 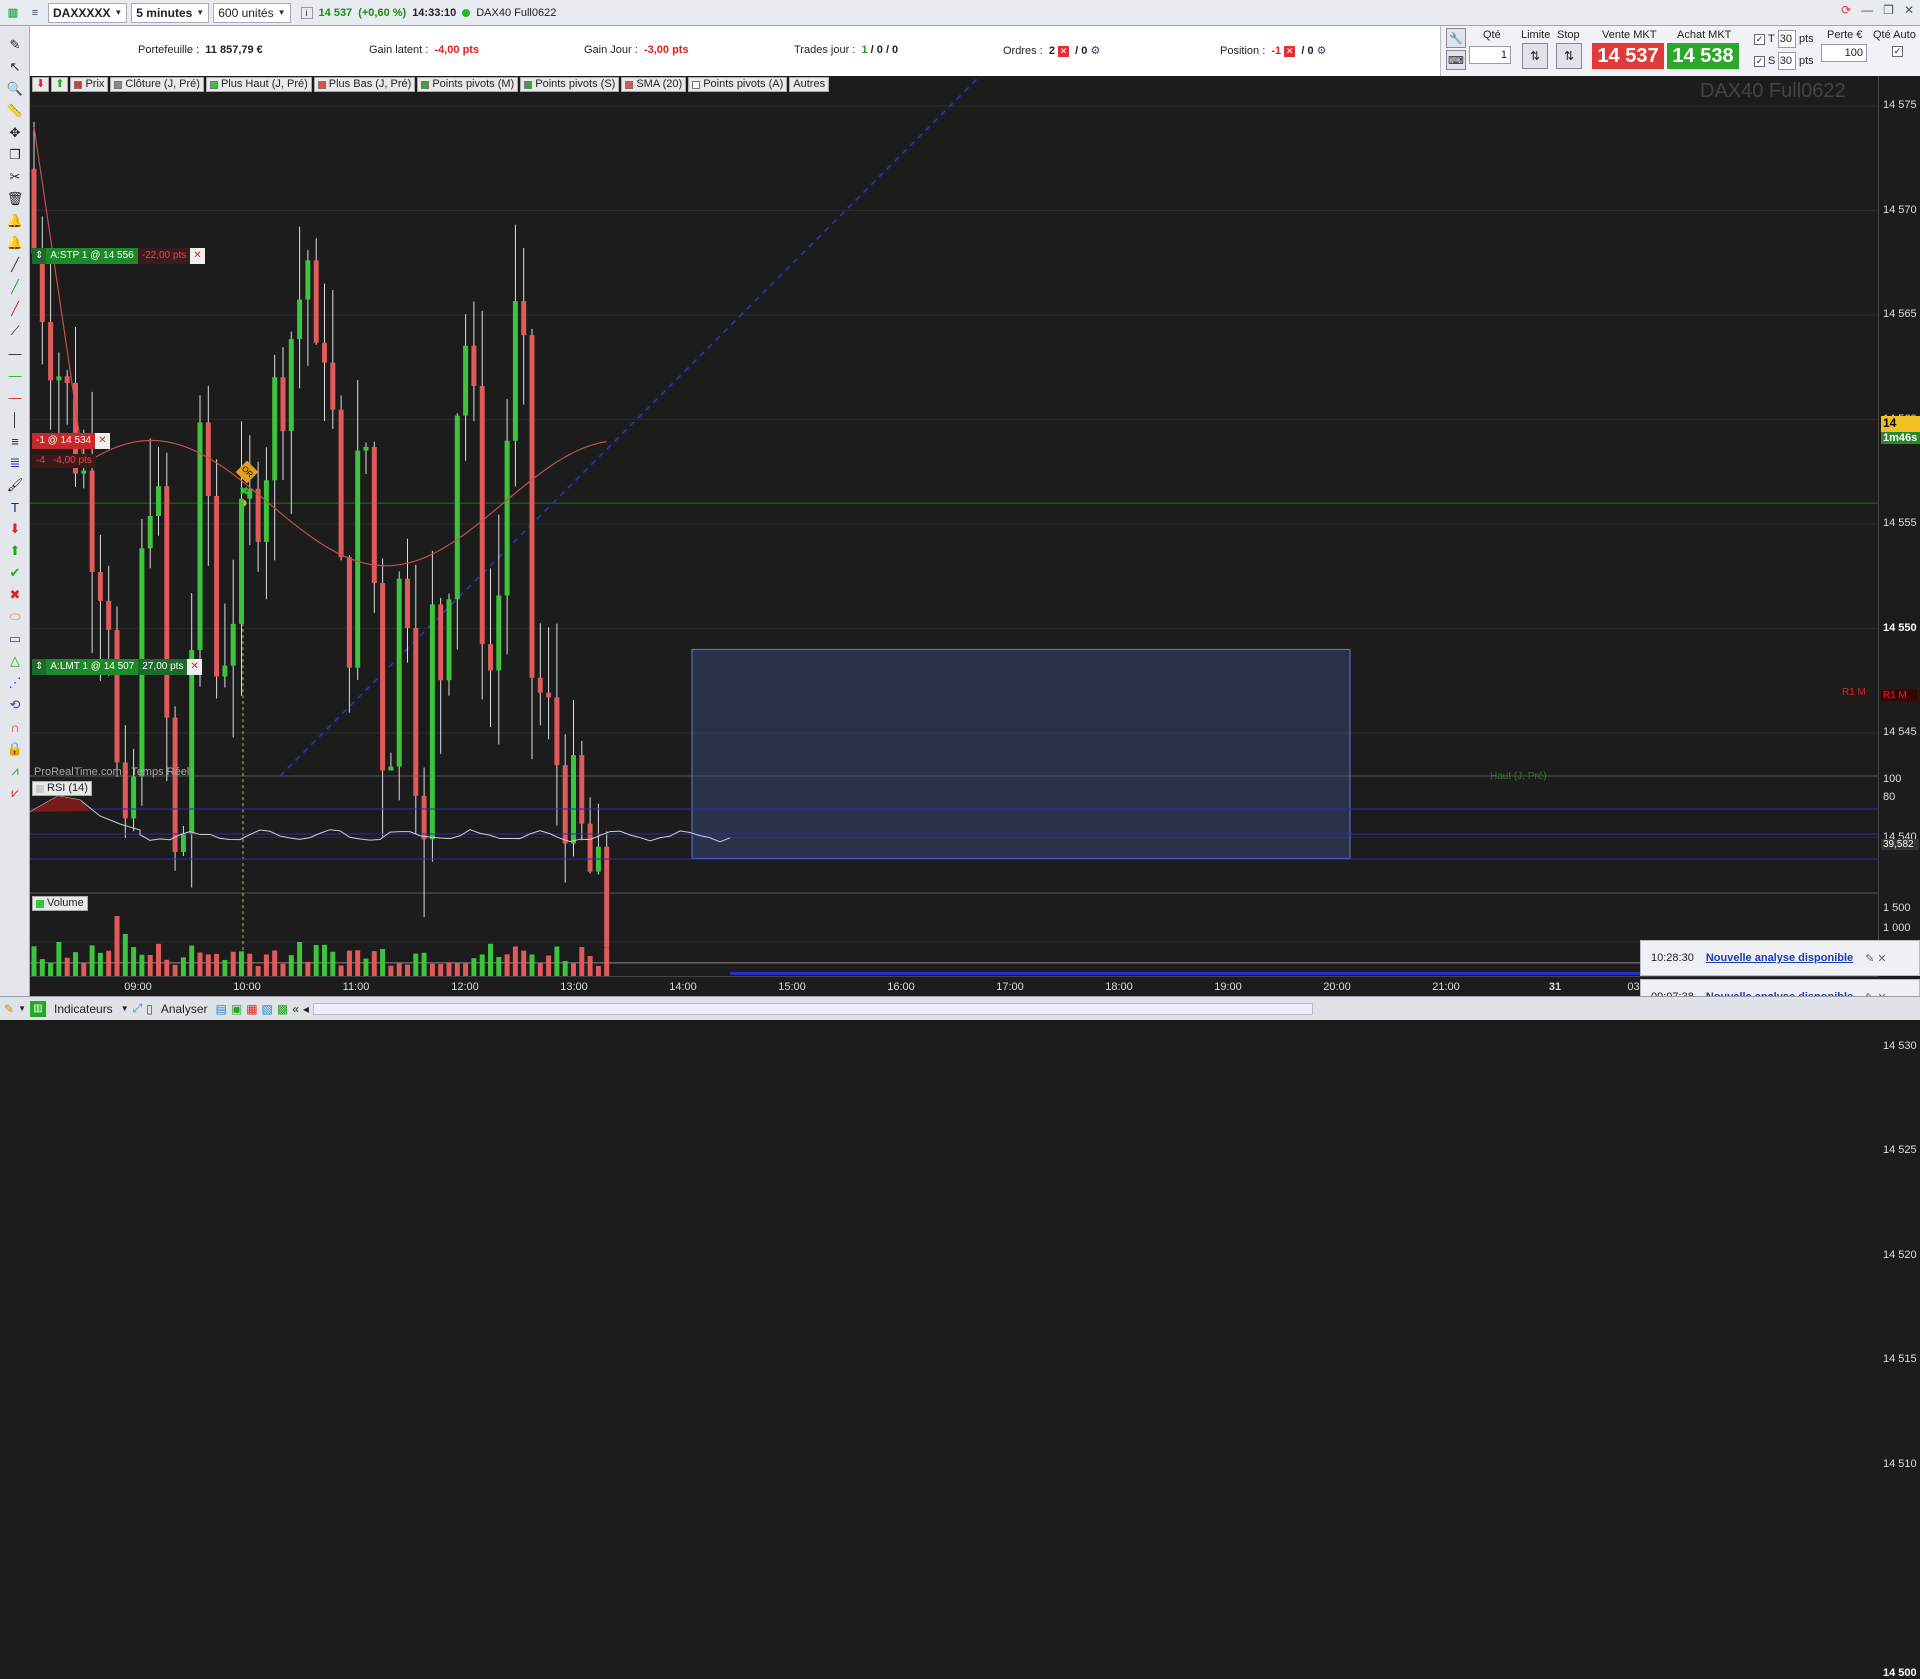 I want to click on magic-icon: ✂, so click(x=15, y=177).